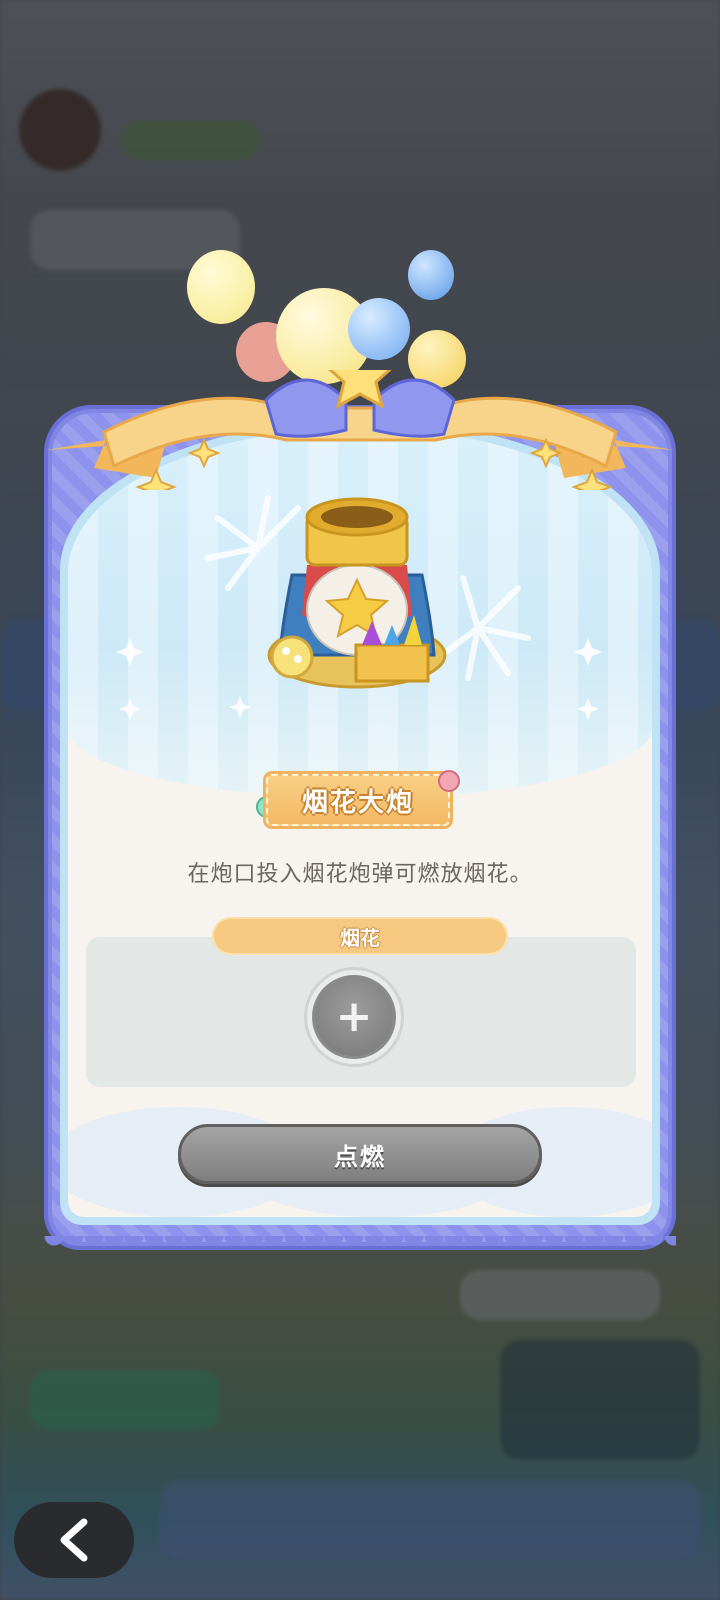 This screenshot has width=720, height=1600. What do you see at coordinates (357, 593) in the screenshot?
I see `firework-cannon-icon` at bounding box center [357, 593].